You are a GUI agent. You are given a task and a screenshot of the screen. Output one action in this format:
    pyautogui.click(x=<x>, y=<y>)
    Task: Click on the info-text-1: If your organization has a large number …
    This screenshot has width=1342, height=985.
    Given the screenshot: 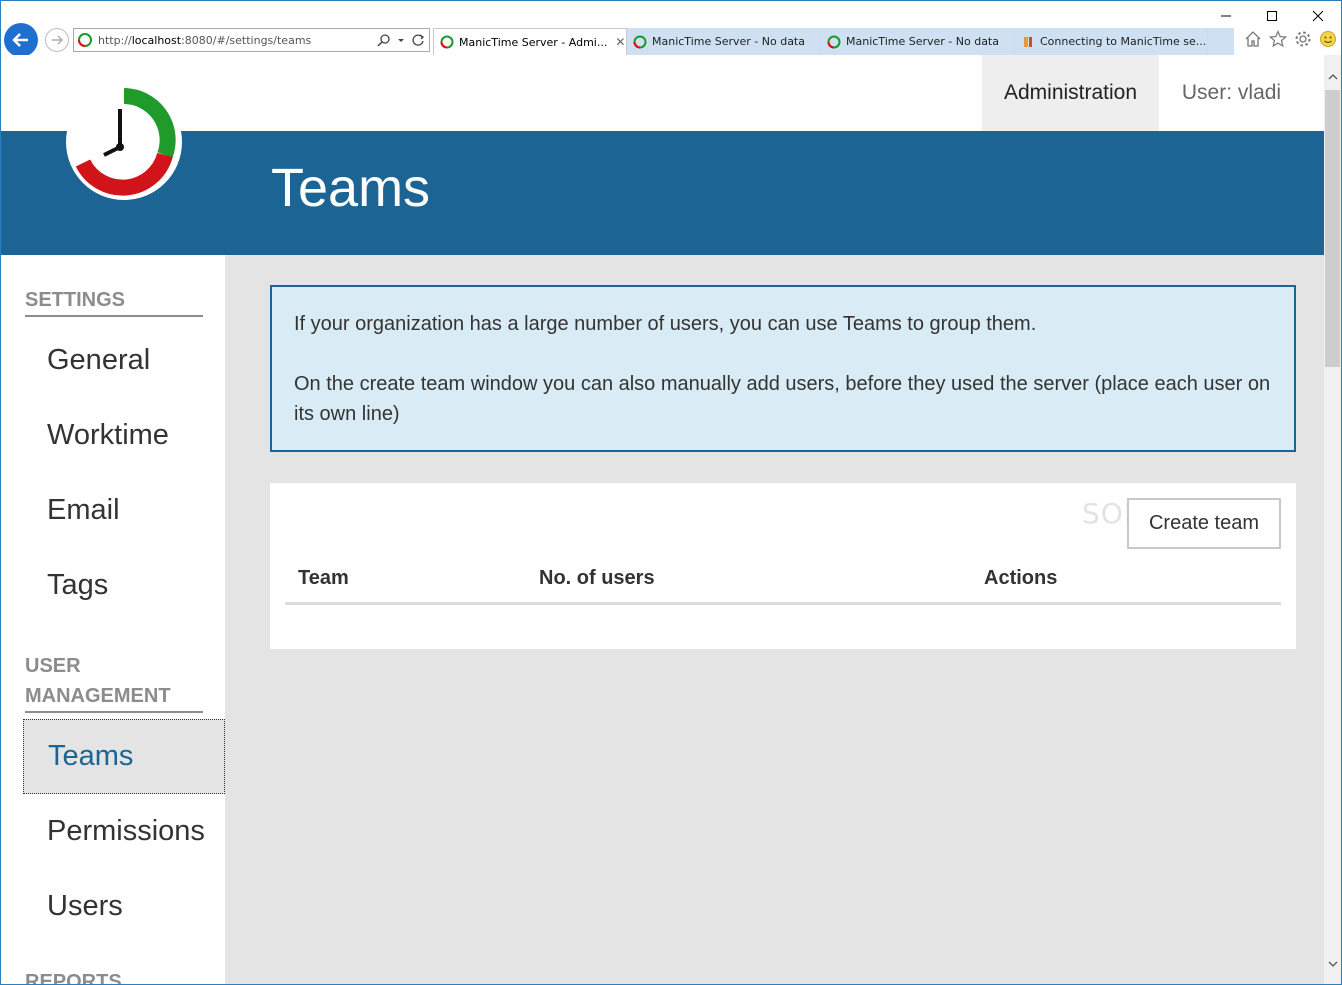 What is the action you would take?
    pyautogui.click(x=665, y=324)
    